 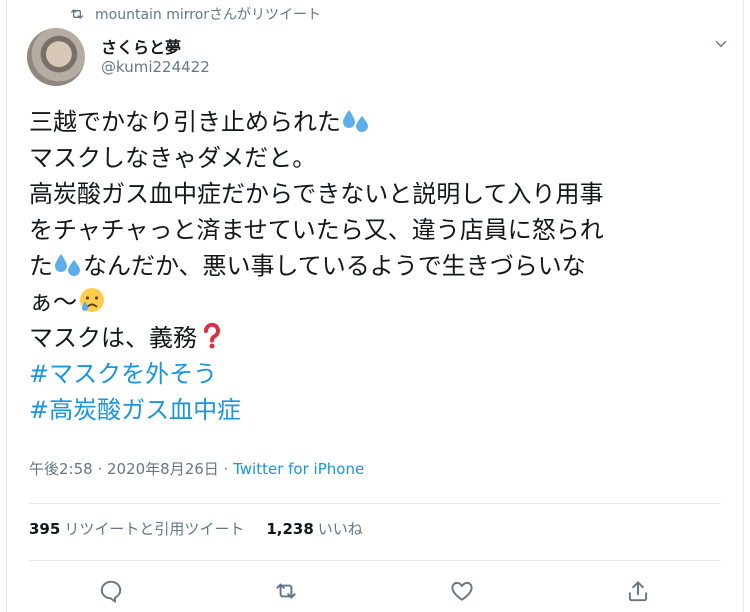 I want to click on tweet-line: をチャチャっと済ませていたら又、違う店員に怒られ, so click(x=316, y=230).